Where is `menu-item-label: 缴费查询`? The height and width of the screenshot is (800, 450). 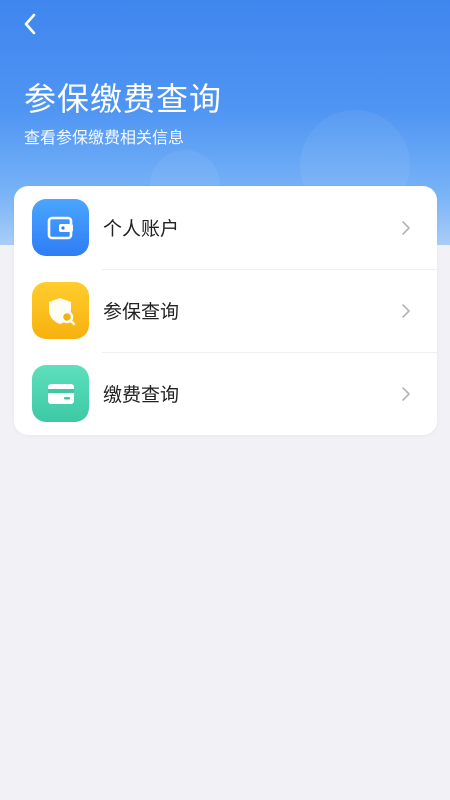 menu-item-label: 缴费查询 is located at coordinates (141, 395).